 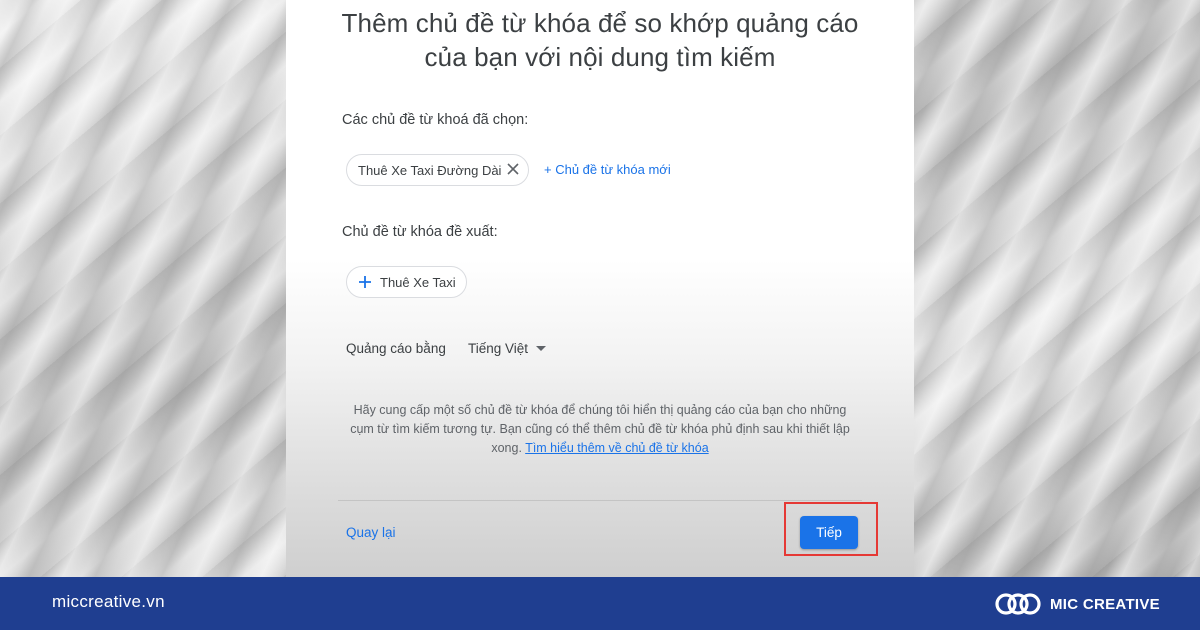 What do you see at coordinates (418, 282) in the screenshot?
I see `suggested-topic-chip-label: Thuê Xe Taxi` at bounding box center [418, 282].